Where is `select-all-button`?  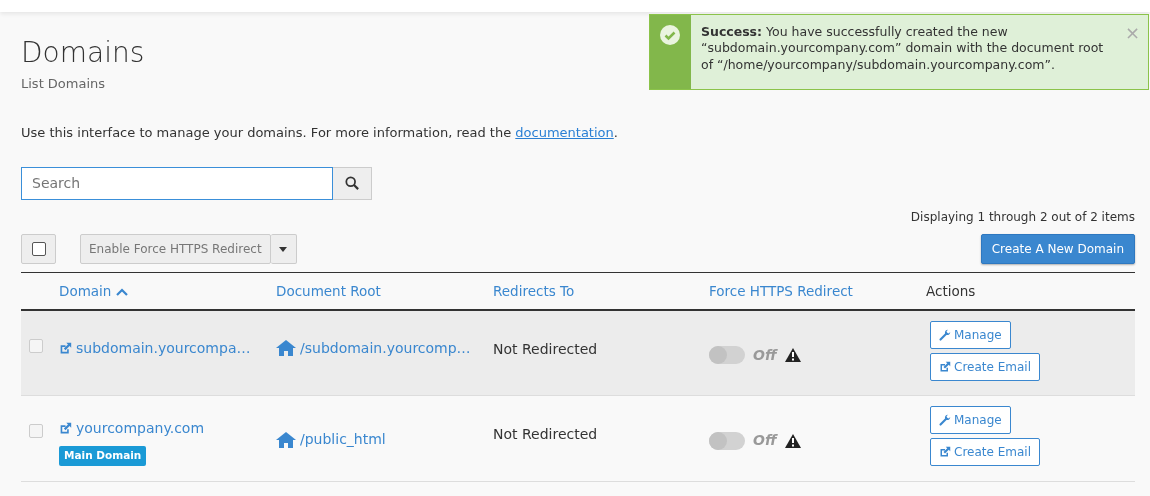
select-all-button is located at coordinates (38, 248).